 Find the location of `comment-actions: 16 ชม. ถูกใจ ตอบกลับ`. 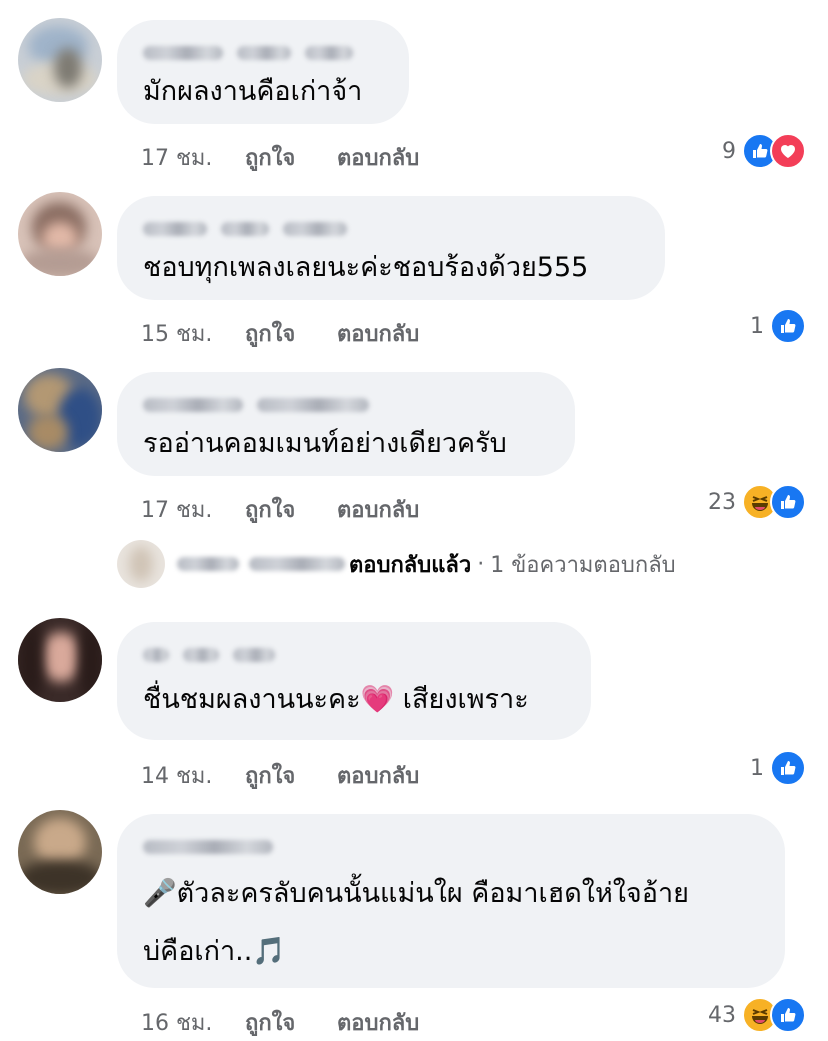

comment-actions: 16 ชม. ถูกใจ ตอบกลับ is located at coordinates (280, 1022).